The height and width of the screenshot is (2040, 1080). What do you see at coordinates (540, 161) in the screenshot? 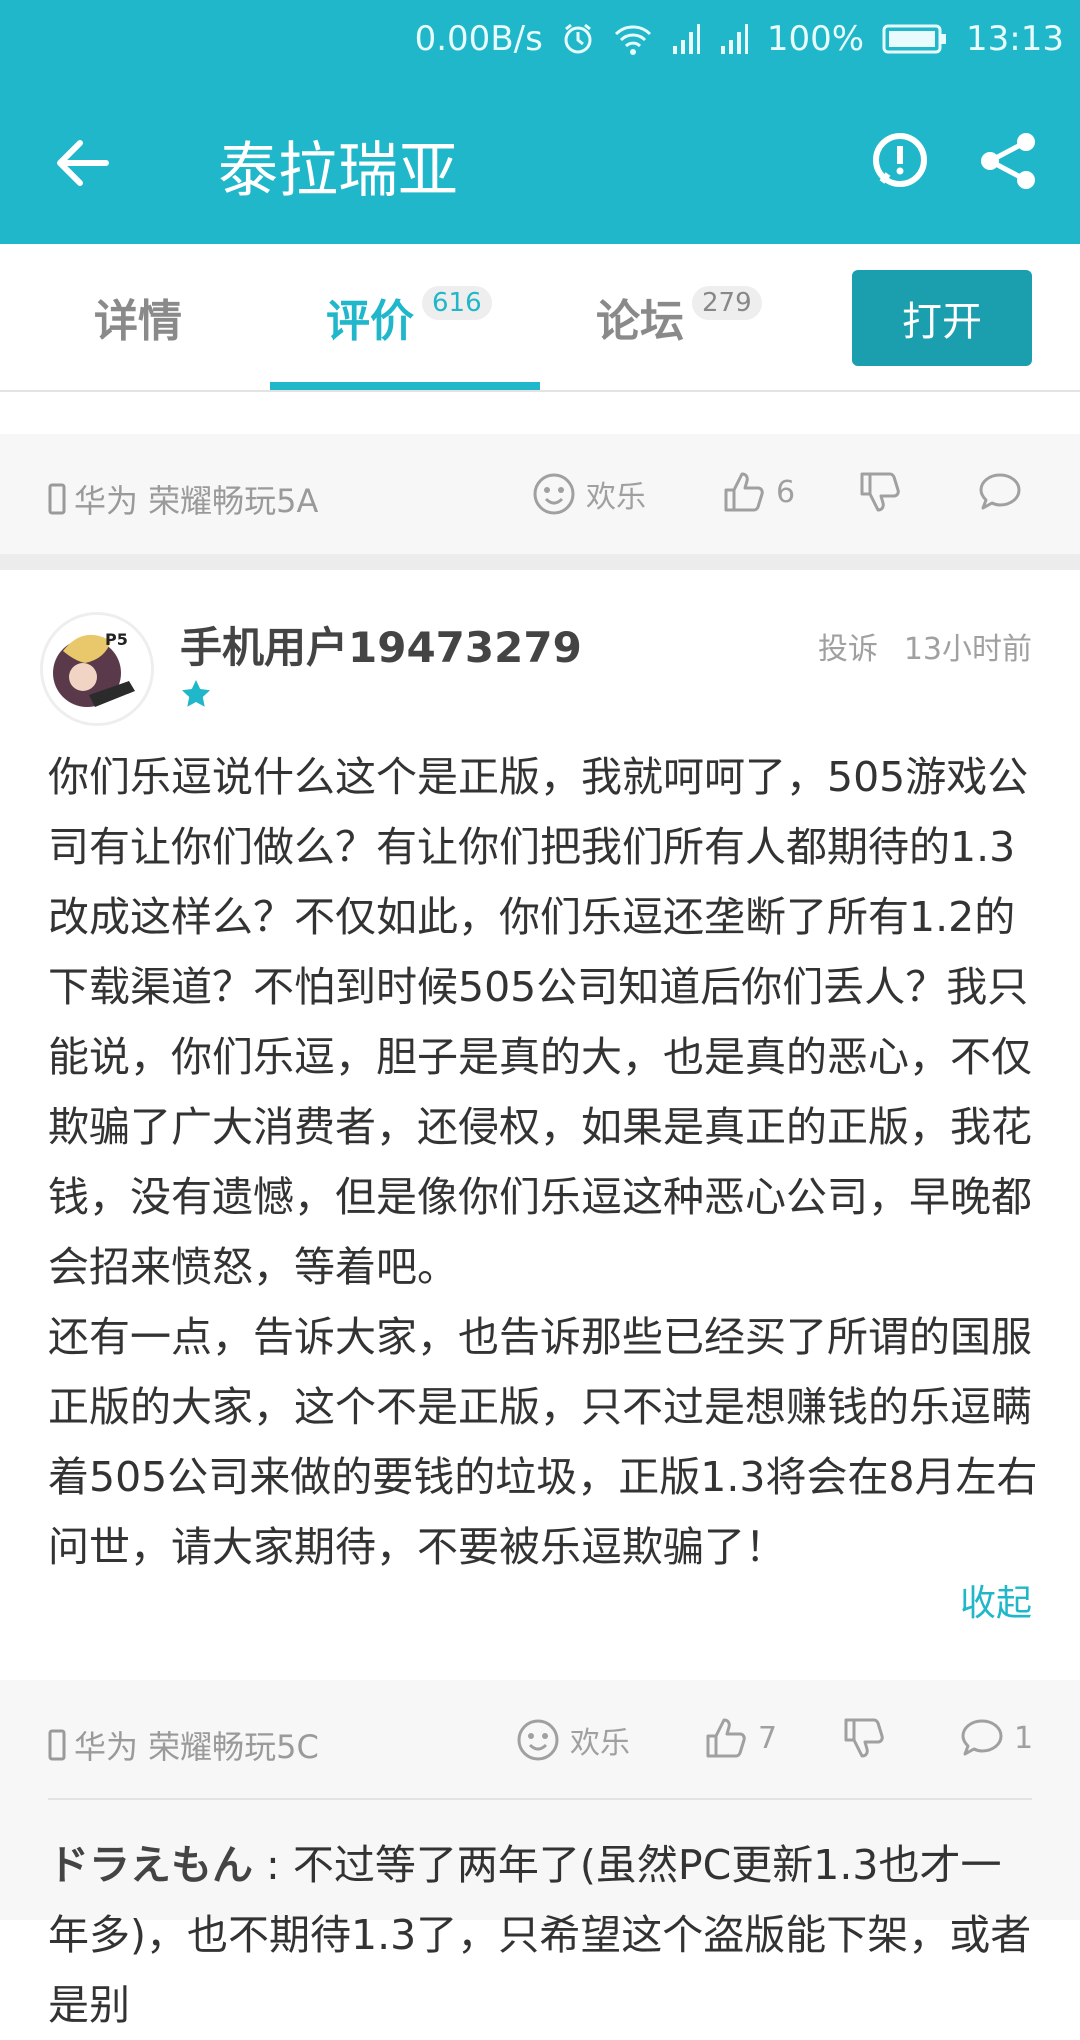
I see `title-bar: 泰拉瑞亚` at bounding box center [540, 161].